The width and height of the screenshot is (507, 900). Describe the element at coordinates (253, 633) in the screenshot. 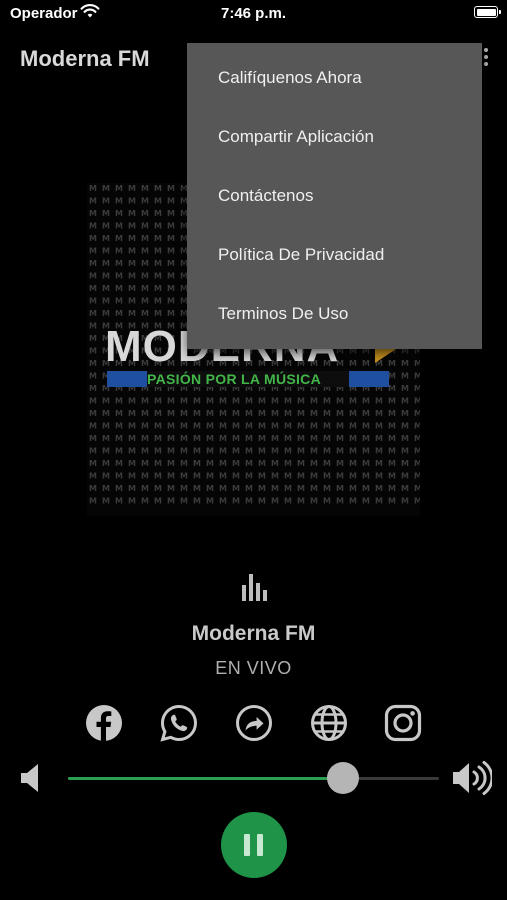

I see `station-name: Moderna FM` at that location.